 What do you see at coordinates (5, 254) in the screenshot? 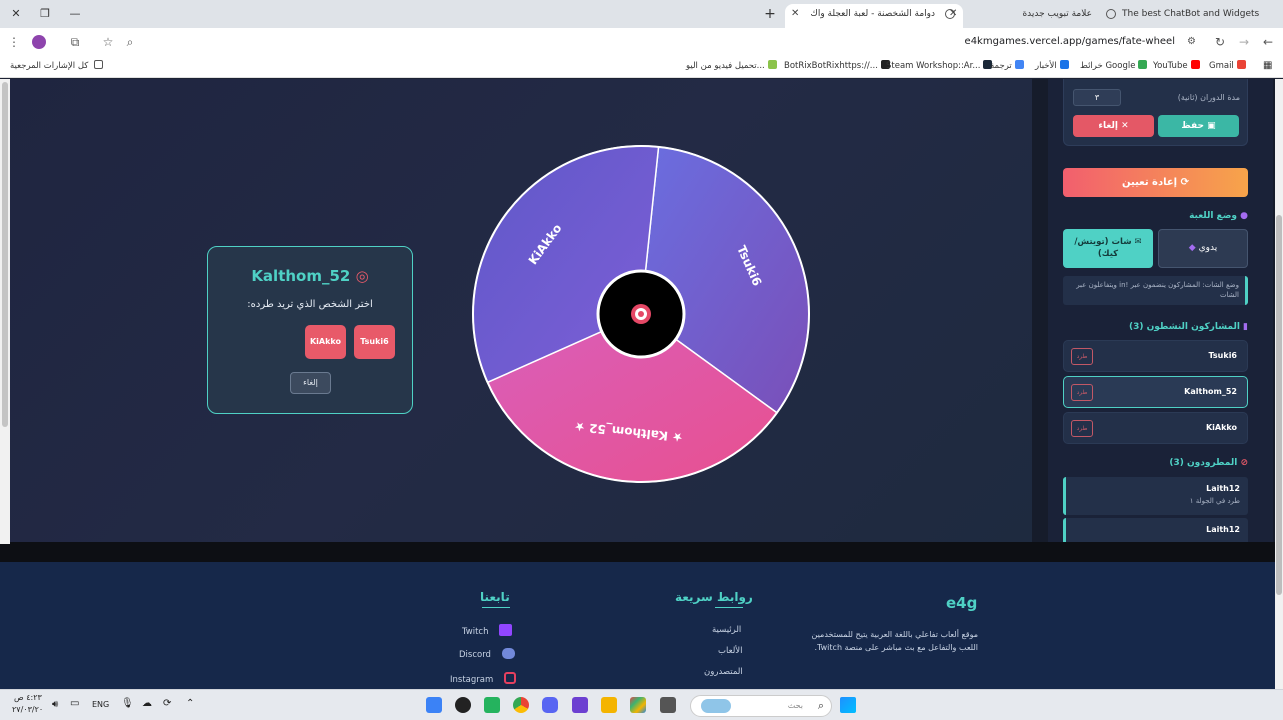
I see `game-scrollbar-thumb` at bounding box center [5, 254].